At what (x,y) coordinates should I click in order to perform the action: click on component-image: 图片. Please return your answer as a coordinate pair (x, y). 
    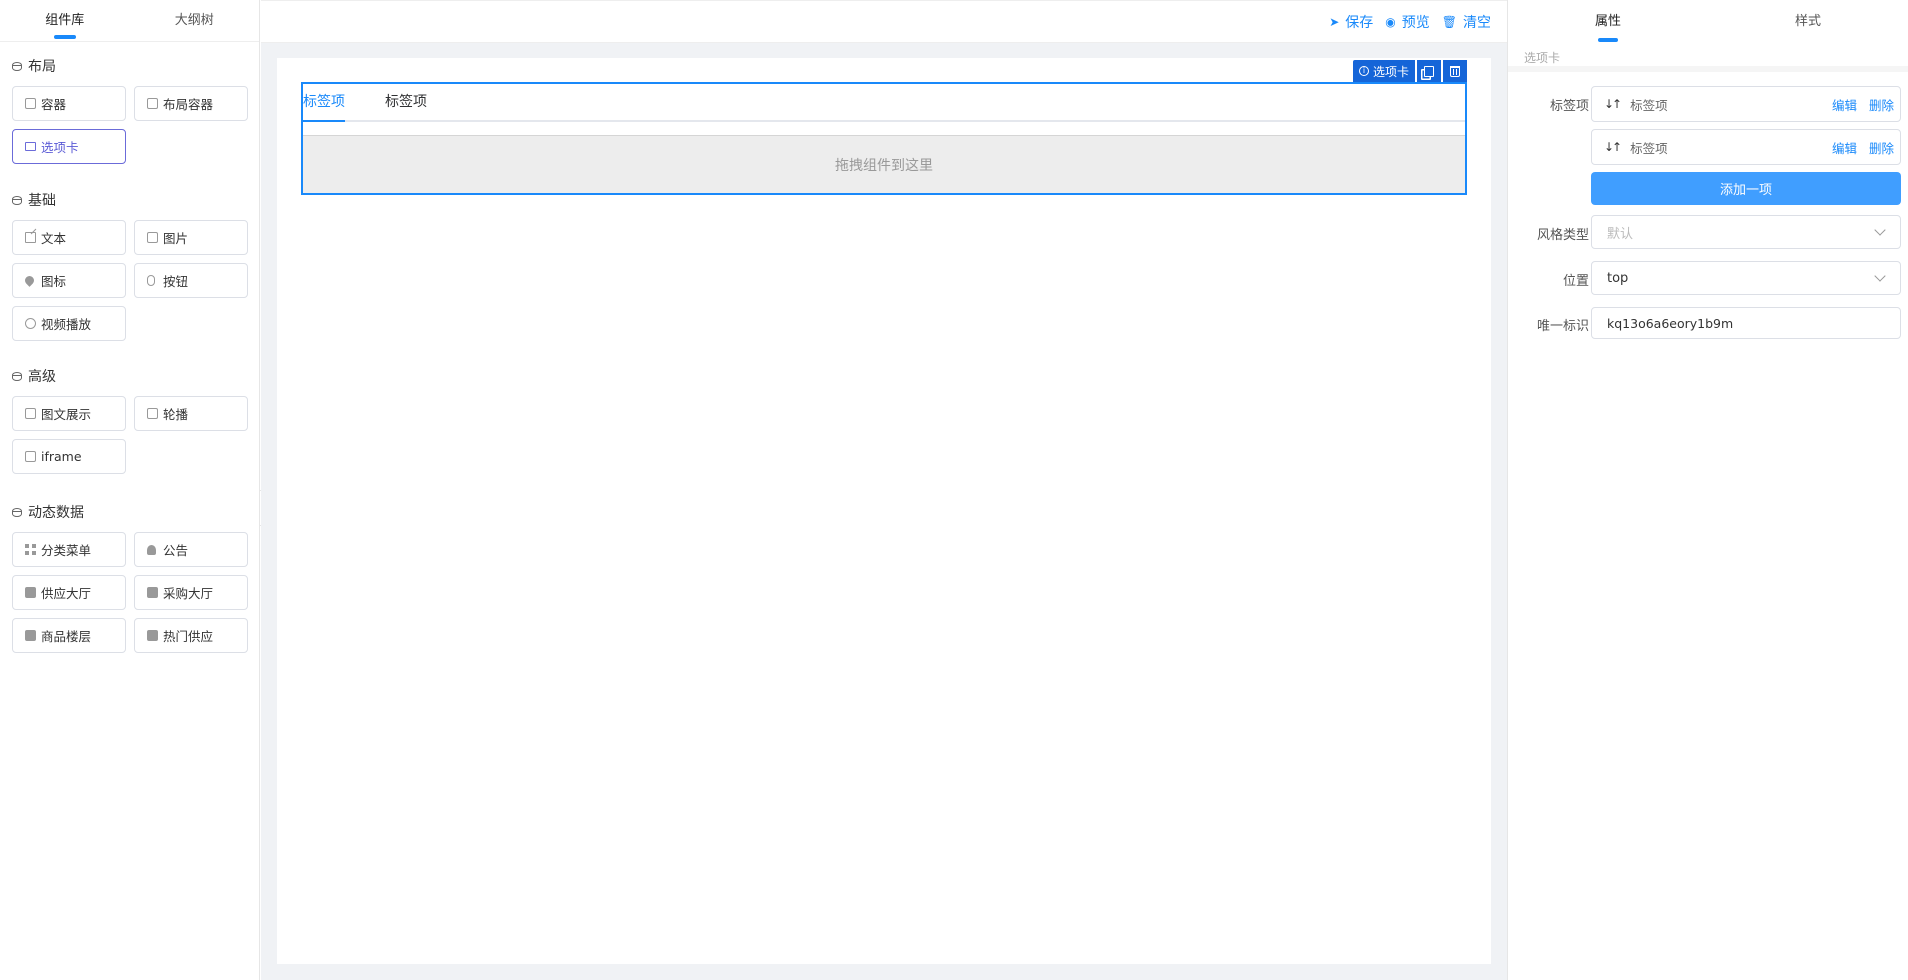
    Looking at the image, I should click on (191, 237).